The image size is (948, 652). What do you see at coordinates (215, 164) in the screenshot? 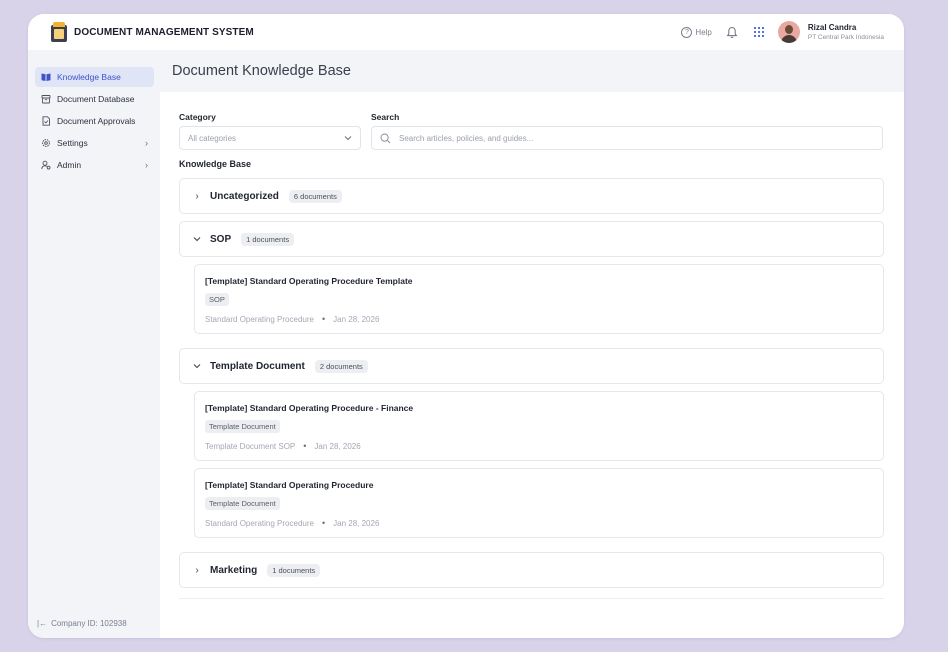
I see `knowledge-base-heading: Knowledge Base` at bounding box center [215, 164].